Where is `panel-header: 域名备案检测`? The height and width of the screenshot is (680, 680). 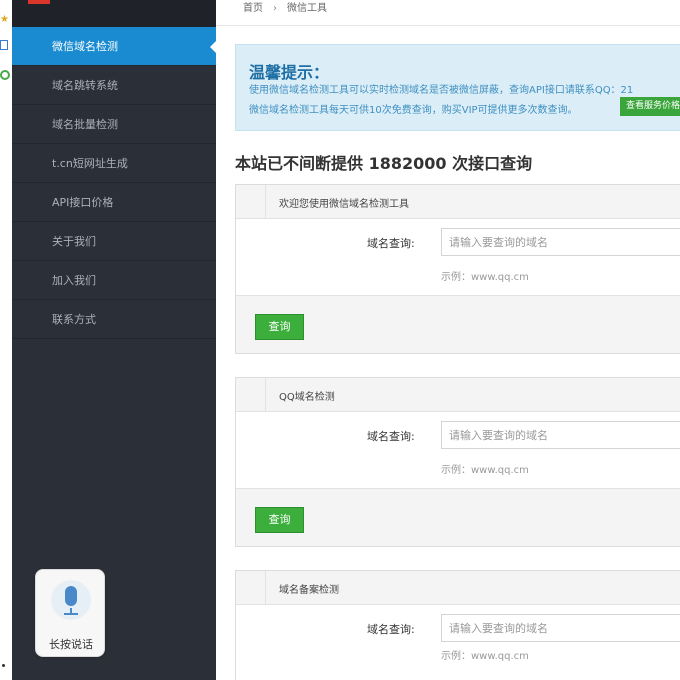 panel-header: 域名备案检测 is located at coordinates (458, 588).